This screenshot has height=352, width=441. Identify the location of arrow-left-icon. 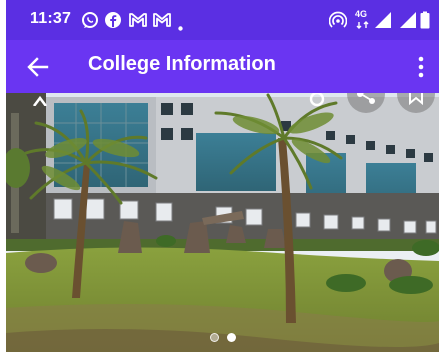
(38, 67).